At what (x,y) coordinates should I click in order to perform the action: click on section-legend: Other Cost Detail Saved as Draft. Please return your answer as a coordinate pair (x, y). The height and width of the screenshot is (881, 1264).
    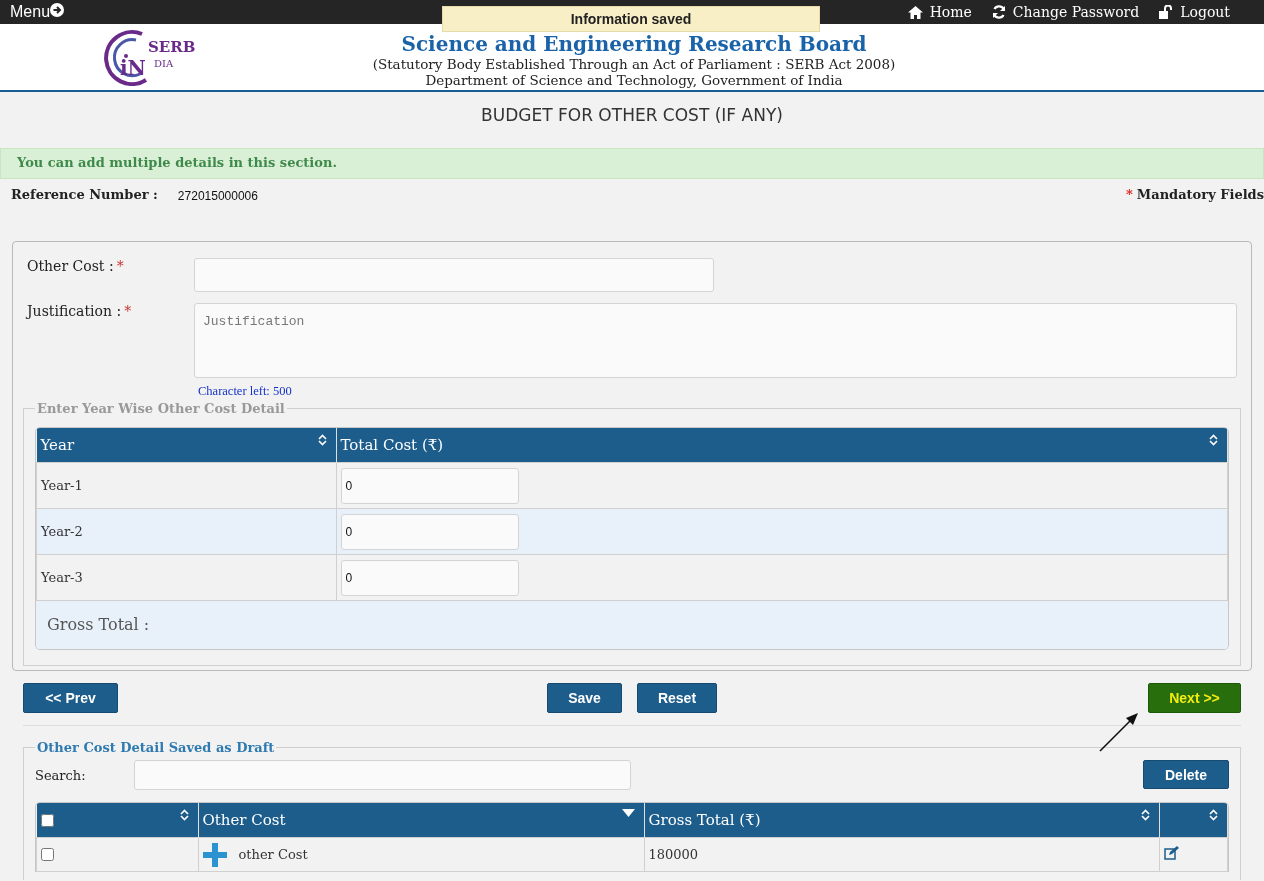
    Looking at the image, I should click on (156, 747).